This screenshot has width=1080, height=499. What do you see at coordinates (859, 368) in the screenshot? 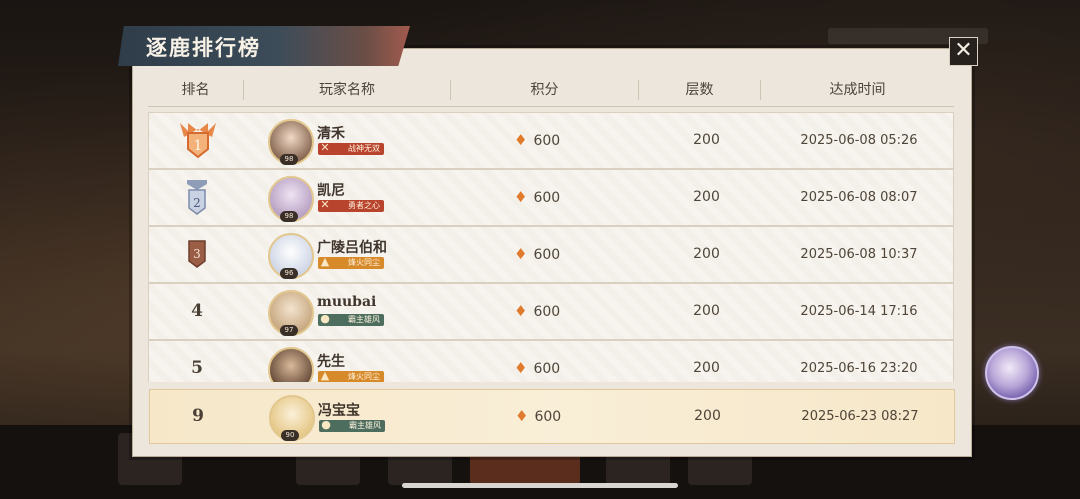
I see `achieved-time: 2025-06-16 23:20` at bounding box center [859, 368].